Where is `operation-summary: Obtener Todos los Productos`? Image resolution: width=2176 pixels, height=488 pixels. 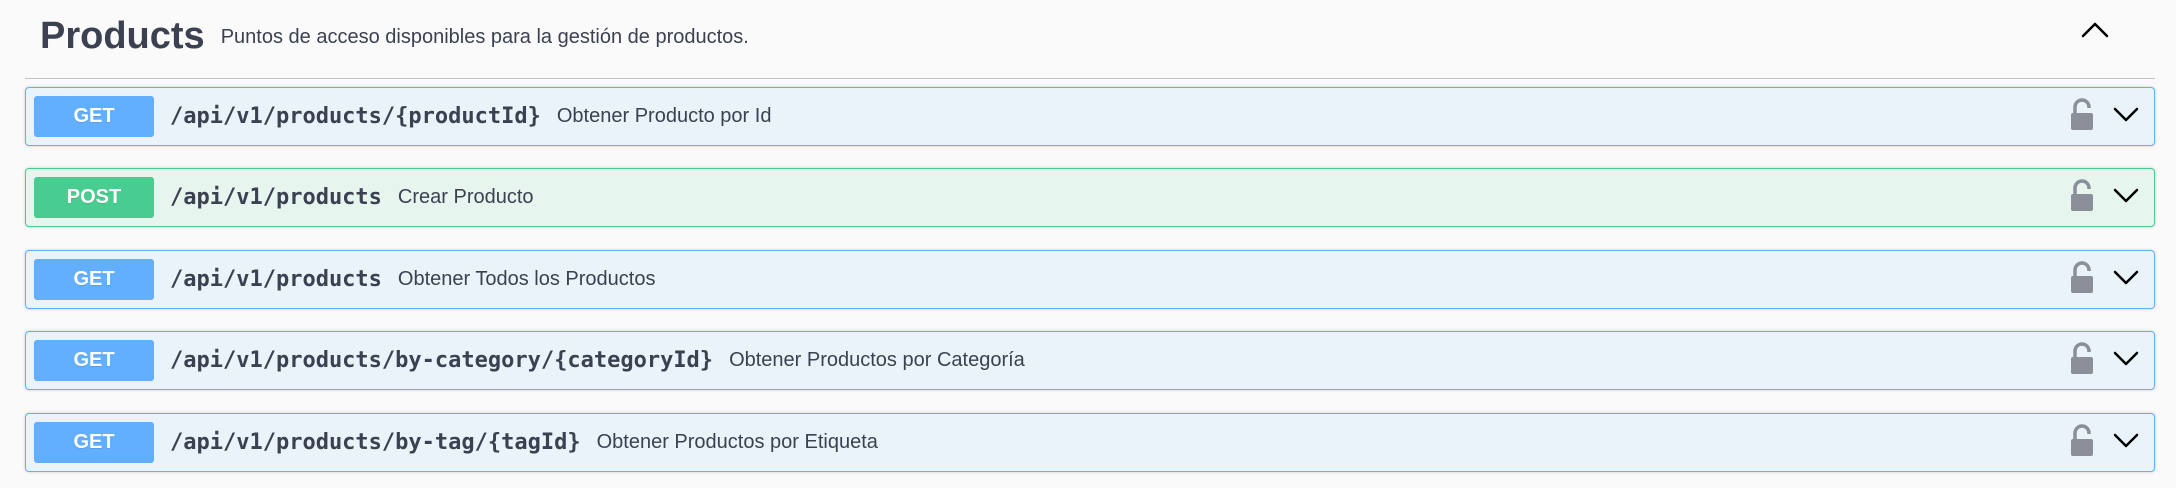 operation-summary: Obtener Todos los Productos is located at coordinates (526, 279).